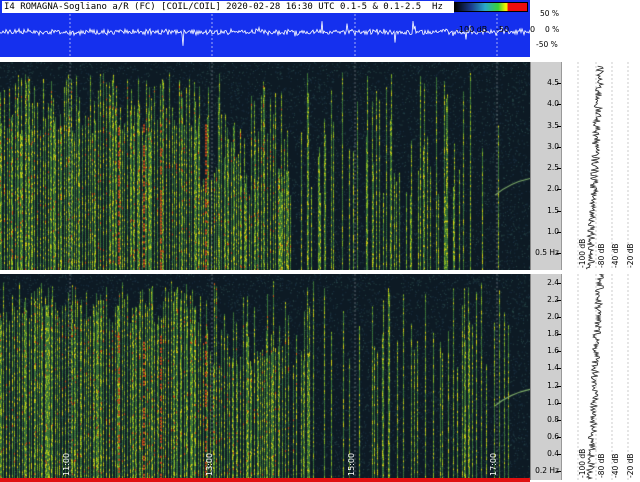 This screenshot has width=640, height=482. What do you see at coordinates (533, 29) in the screenshot?
I see `colorbar-label-max: 0` at bounding box center [533, 29].